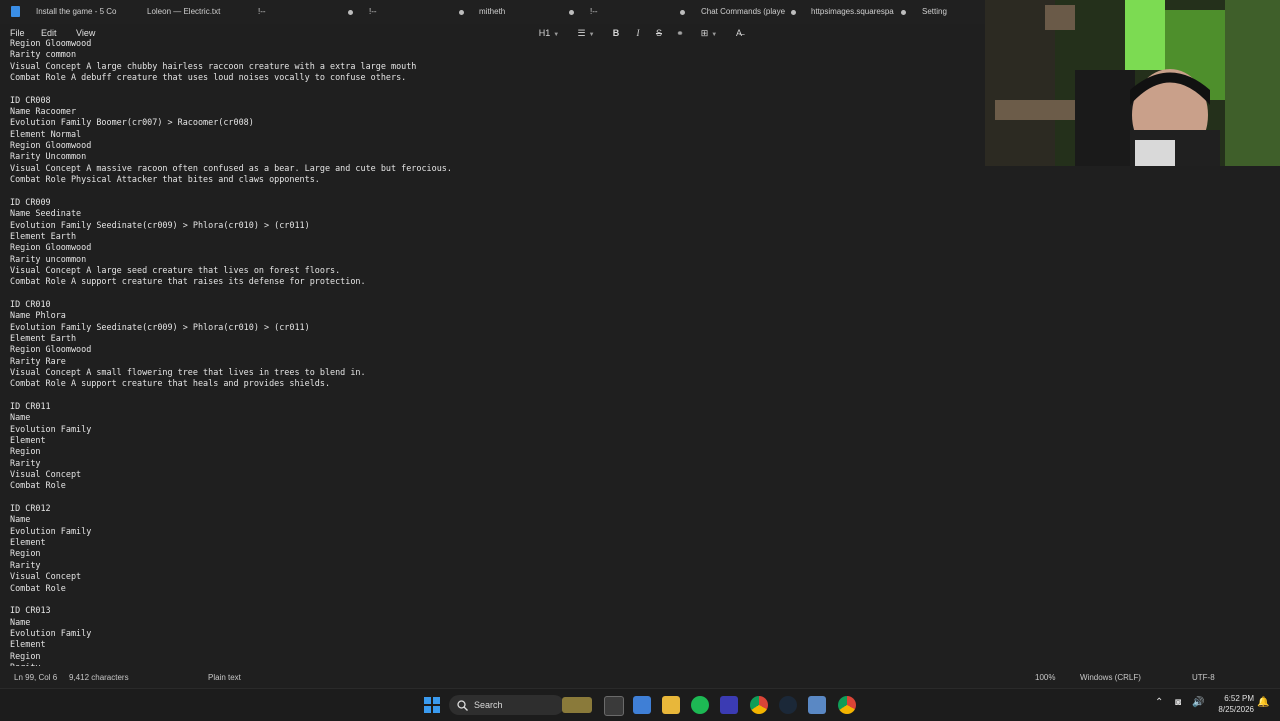 The height and width of the screenshot is (721, 1280). Describe the element at coordinates (1178, 702) in the screenshot. I see `wifi-icon: ◙` at that location.